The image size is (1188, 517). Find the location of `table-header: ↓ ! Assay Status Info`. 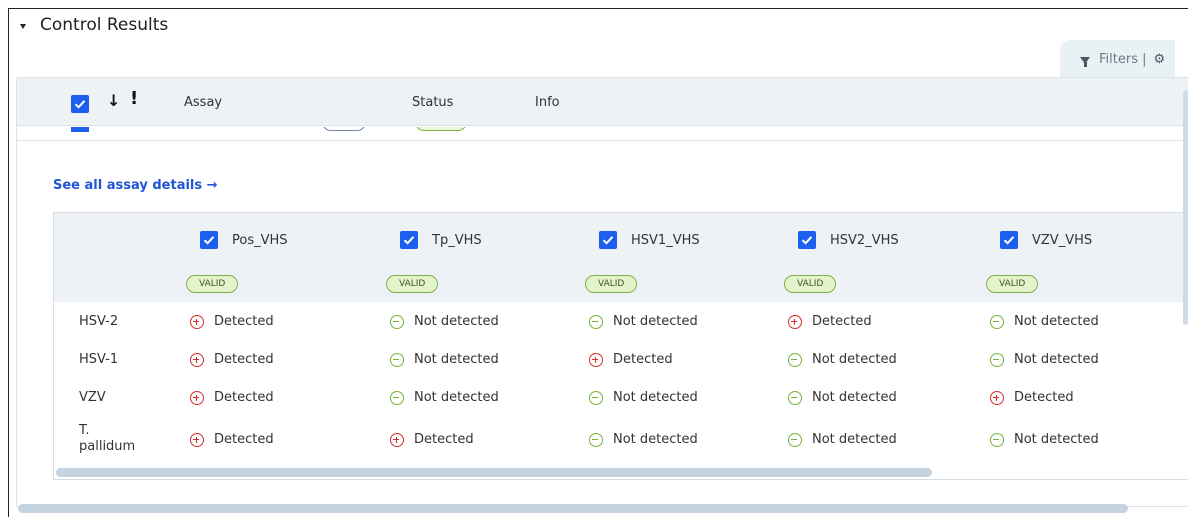

table-header: ↓ ! Assay Status Info is located at coordinates (602, 102).